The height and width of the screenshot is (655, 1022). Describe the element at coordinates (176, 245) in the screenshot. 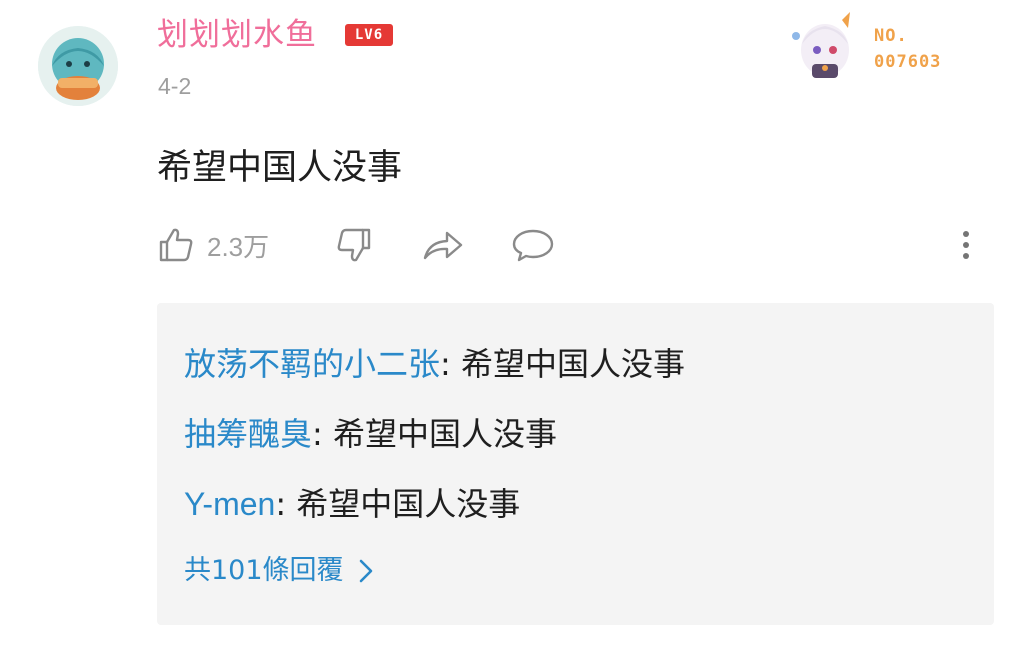

I see `thumbs-up-icon` at that location.